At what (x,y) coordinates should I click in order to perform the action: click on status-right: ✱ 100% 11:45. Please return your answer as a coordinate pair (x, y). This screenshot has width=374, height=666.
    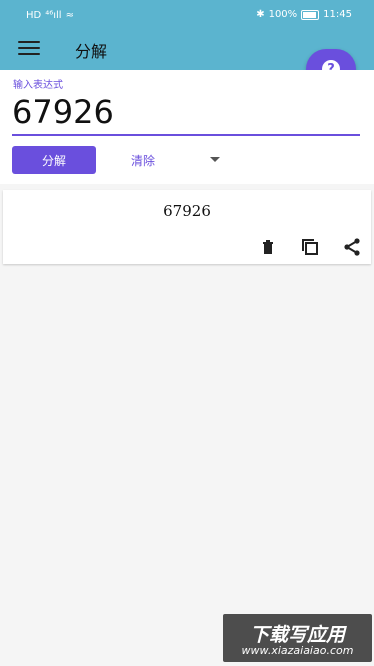
    Looking at the image, I should click on (304, 14).